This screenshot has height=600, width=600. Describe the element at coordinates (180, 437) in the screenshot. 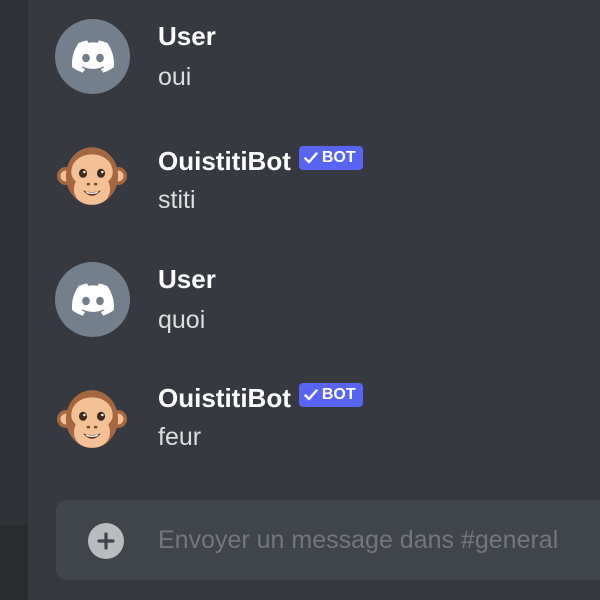

I see `message-content: feur` at that location.